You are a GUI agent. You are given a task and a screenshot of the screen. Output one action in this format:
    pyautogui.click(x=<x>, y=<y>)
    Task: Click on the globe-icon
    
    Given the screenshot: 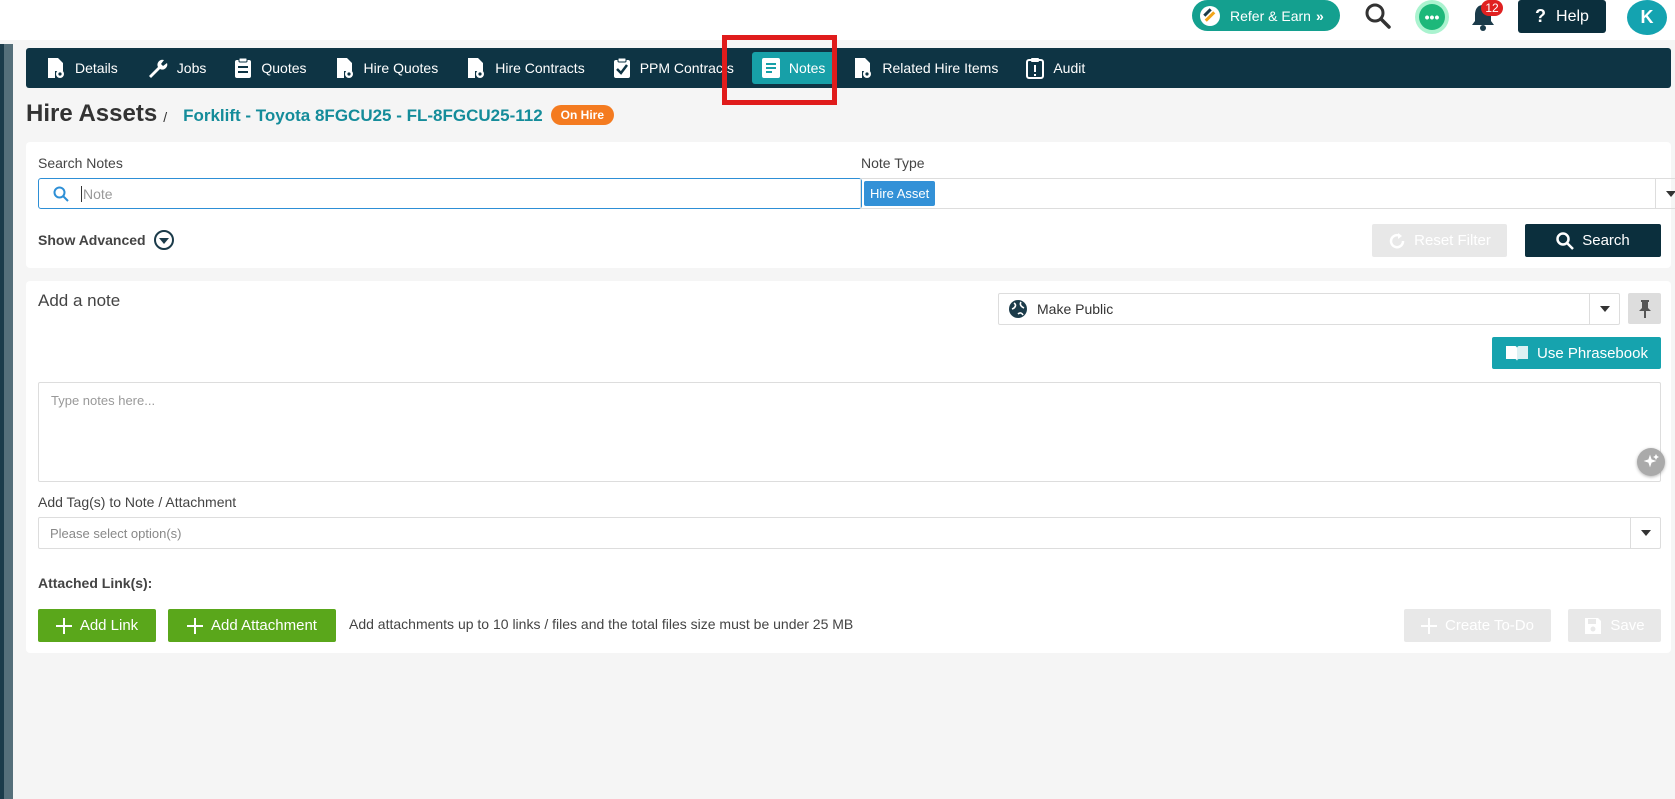 What is the action you would take?
    pyautogui.click(x=1018, y=309)
    